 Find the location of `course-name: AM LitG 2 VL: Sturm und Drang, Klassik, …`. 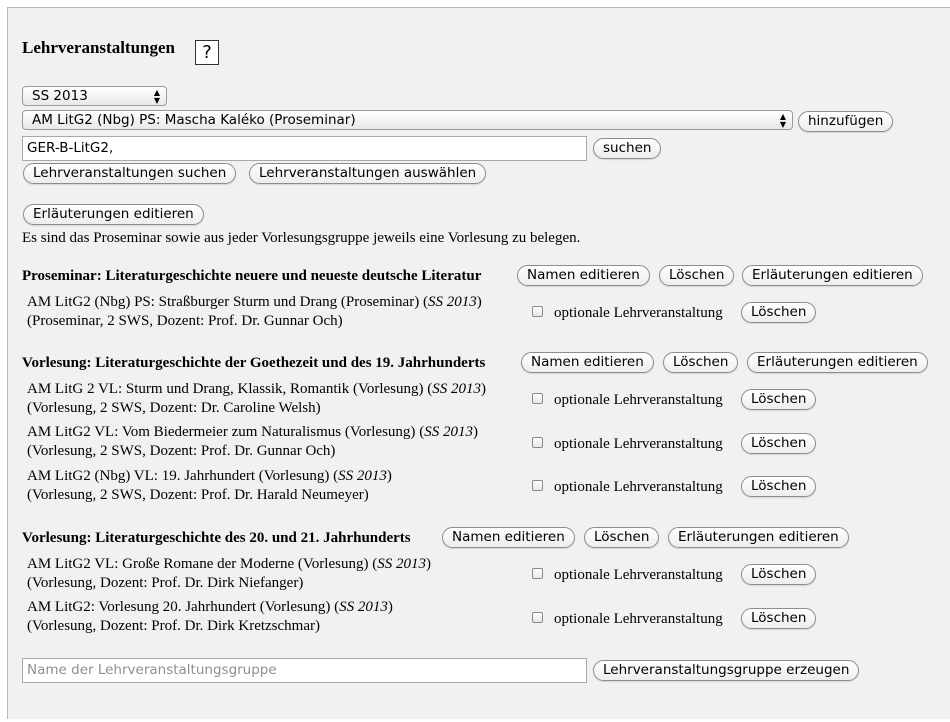

course-name: AM LitG 2 VL: Sturm und Drang, Klassik, … is located at coordinates (225, 389).